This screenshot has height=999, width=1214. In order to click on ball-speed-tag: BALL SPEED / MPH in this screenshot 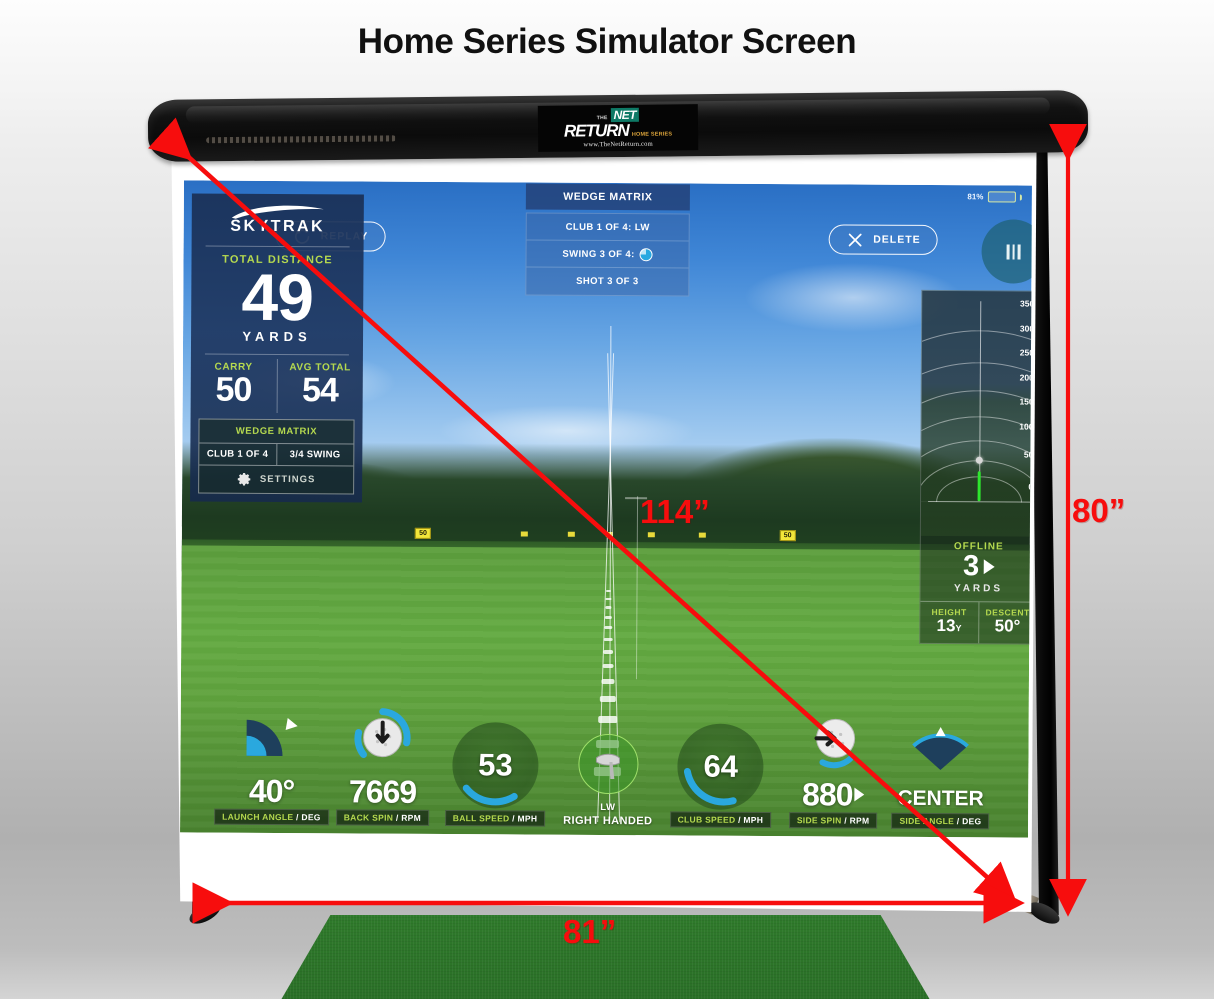, I will do `click(495, 818)`.